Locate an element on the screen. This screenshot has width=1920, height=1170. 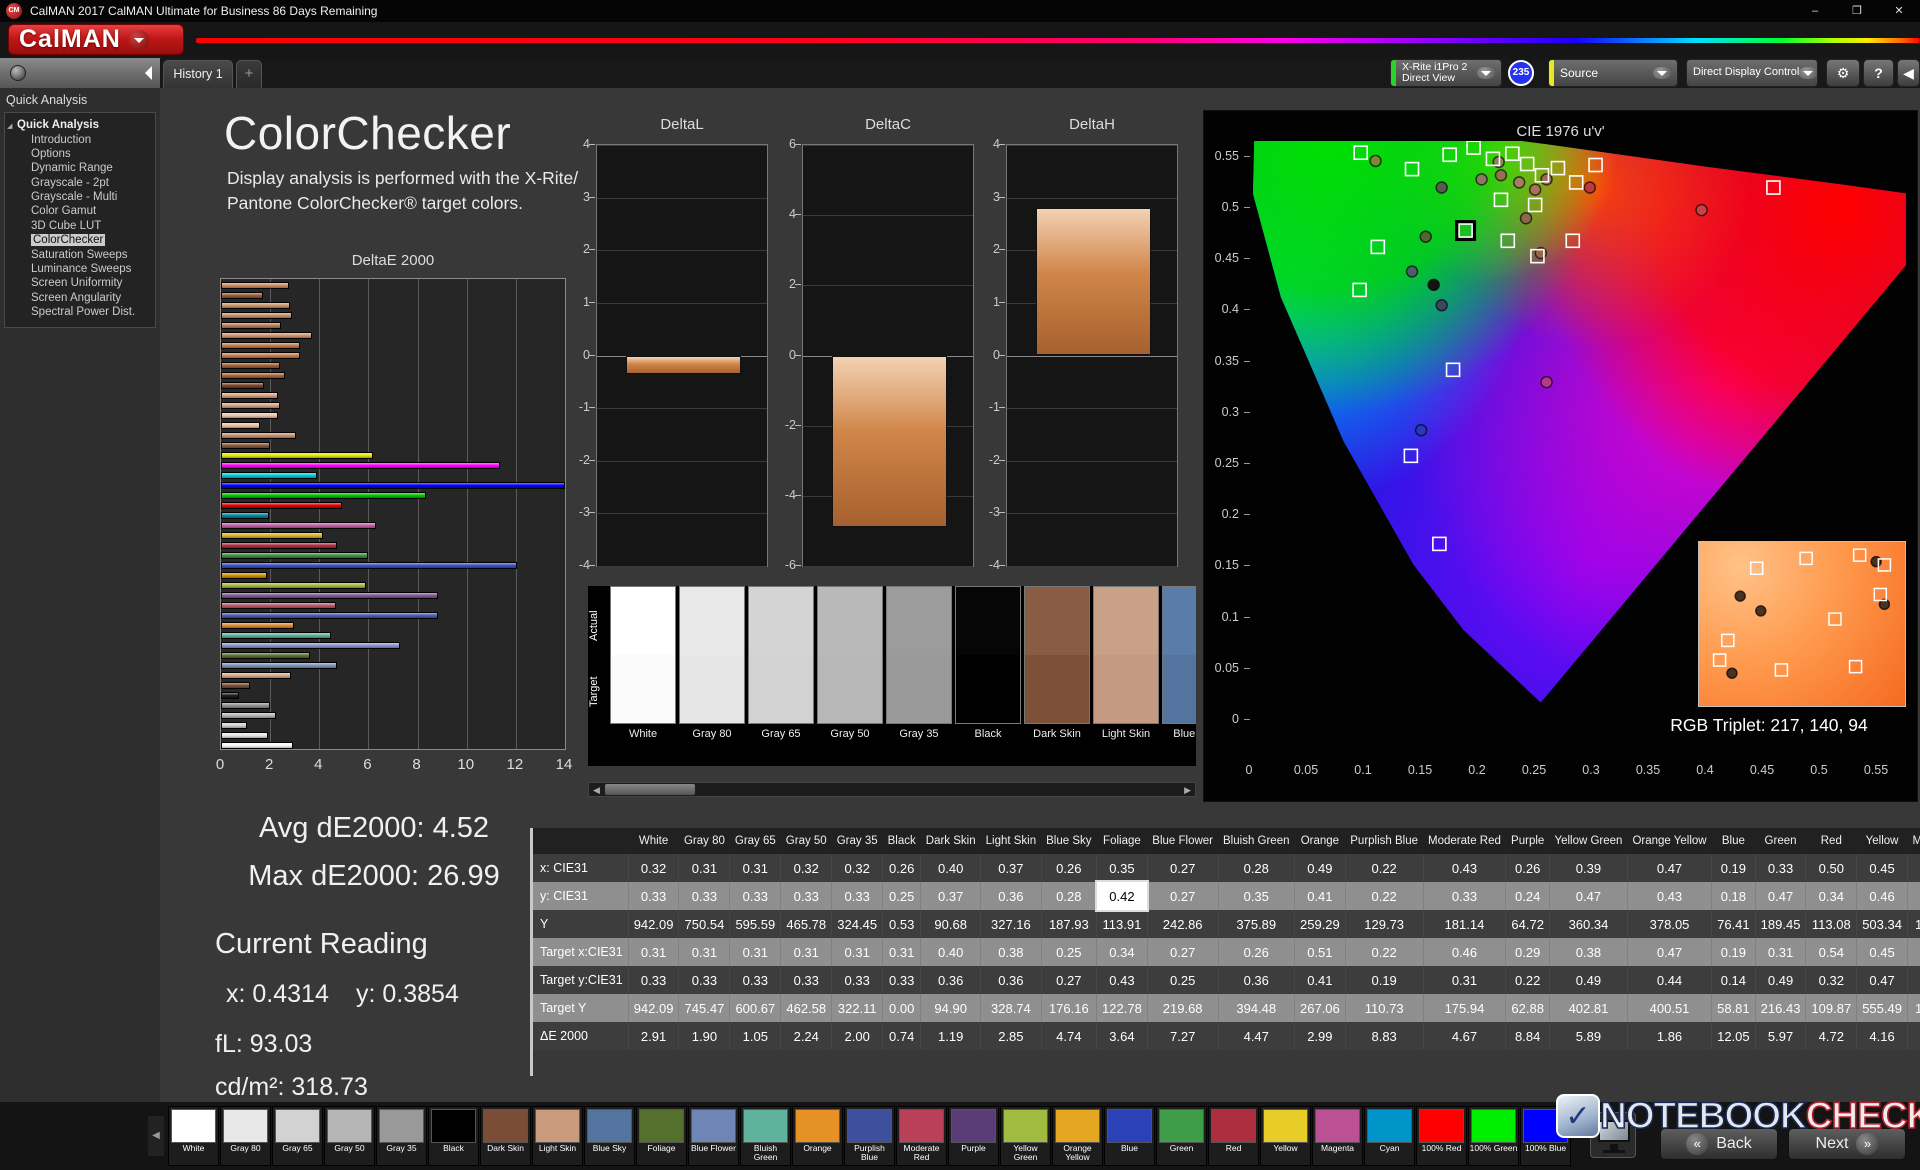
table-cell: 113.91 is located at coordinates (1122, 924).